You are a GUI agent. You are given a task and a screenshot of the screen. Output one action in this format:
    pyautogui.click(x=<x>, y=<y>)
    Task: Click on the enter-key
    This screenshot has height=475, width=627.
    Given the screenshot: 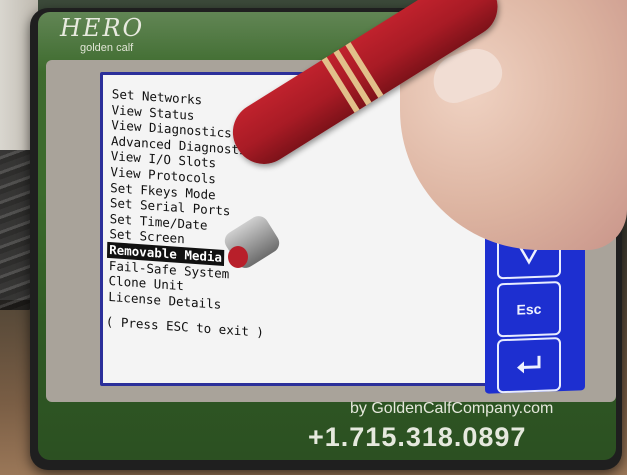 What is the action you would take?
    pyautogui.click(x=529, y=365)
    